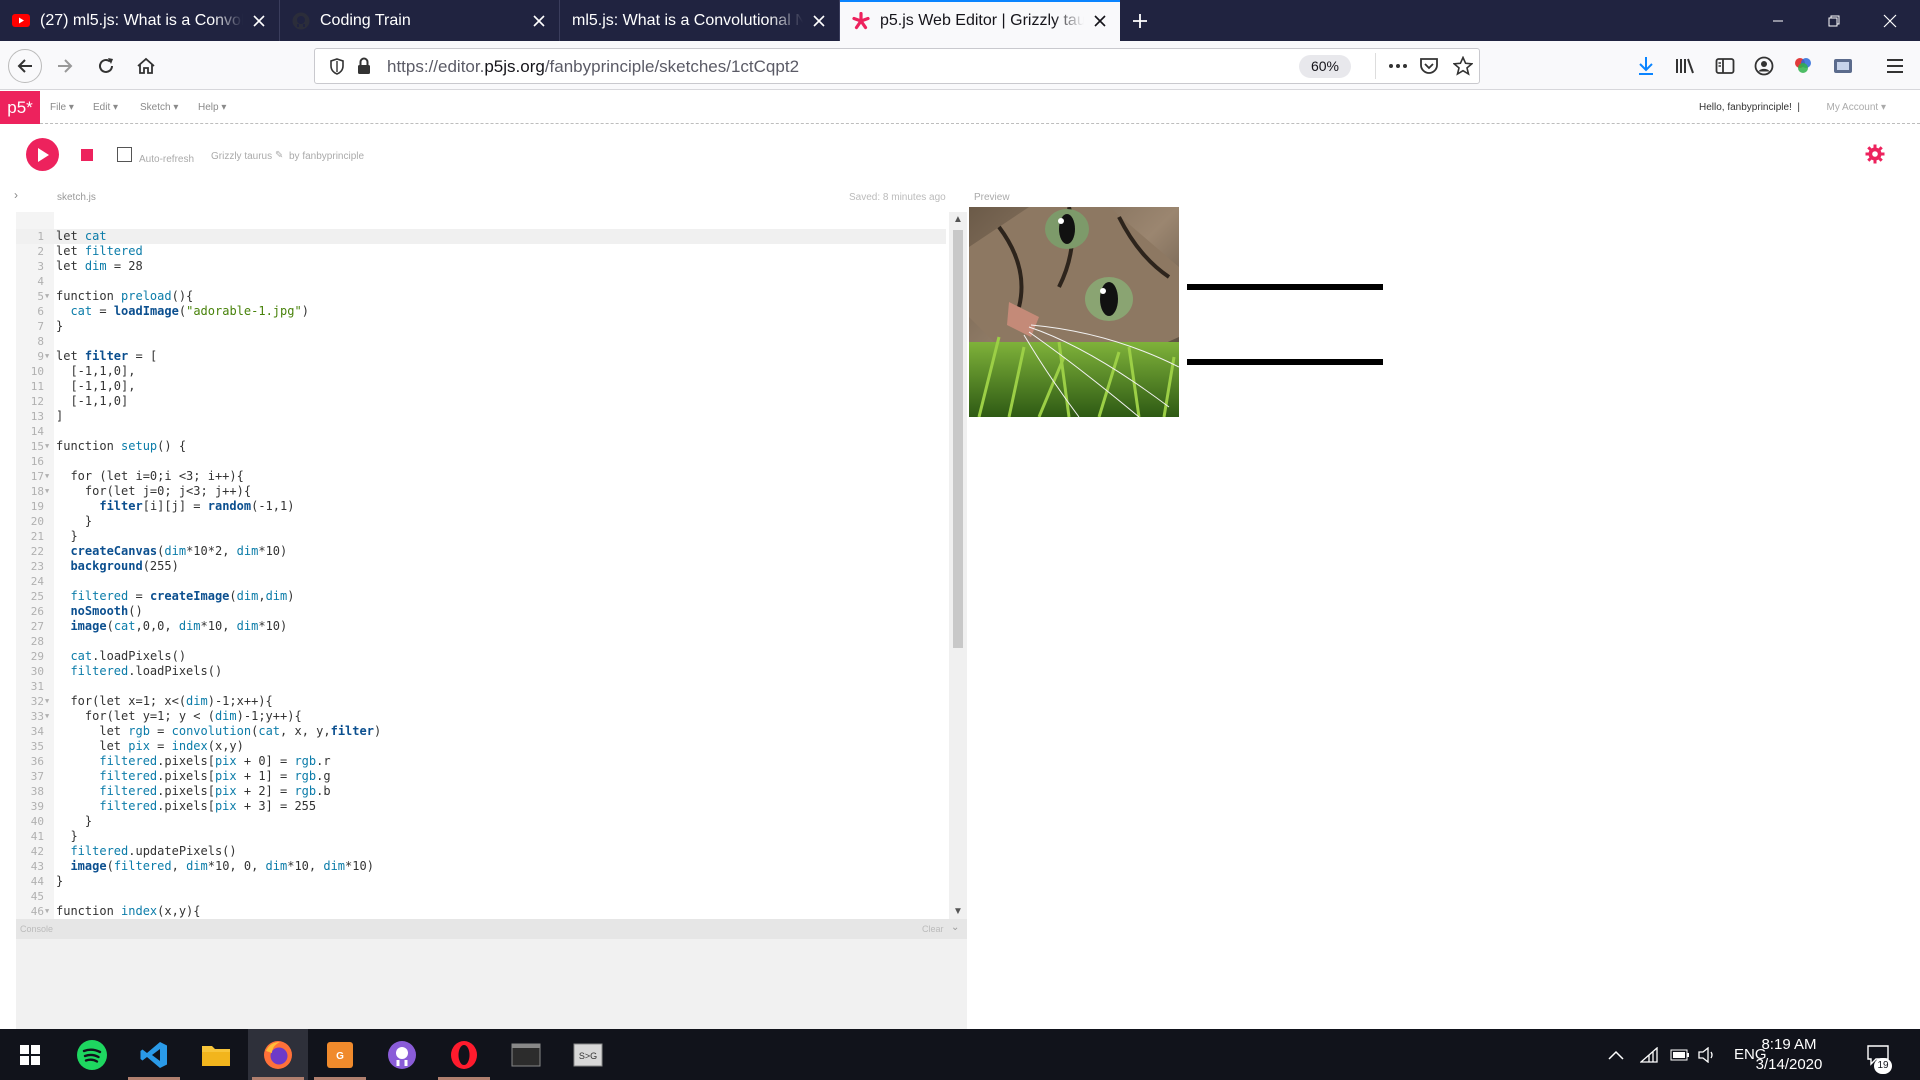 The width and height of the screenshot is (1920, 1080). Describe the element at coordinates (481, 236) in the screenshot. I see `code-line: 1 let cat` at that location.